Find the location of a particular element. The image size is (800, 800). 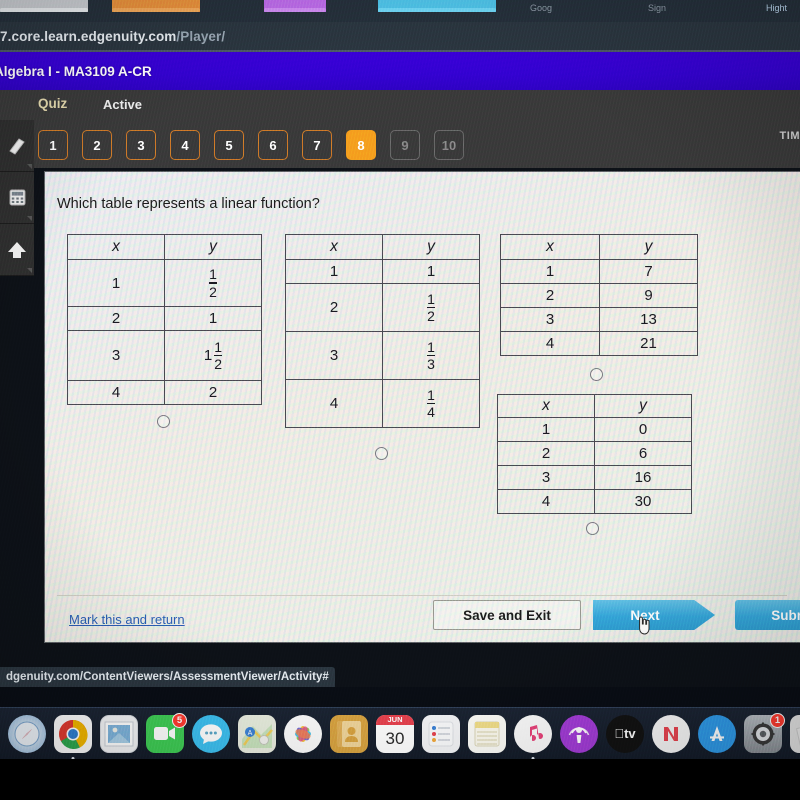

address-bar: 7.core.learn.edgenuity.com/Player/ is located at coordinates (400, 36).